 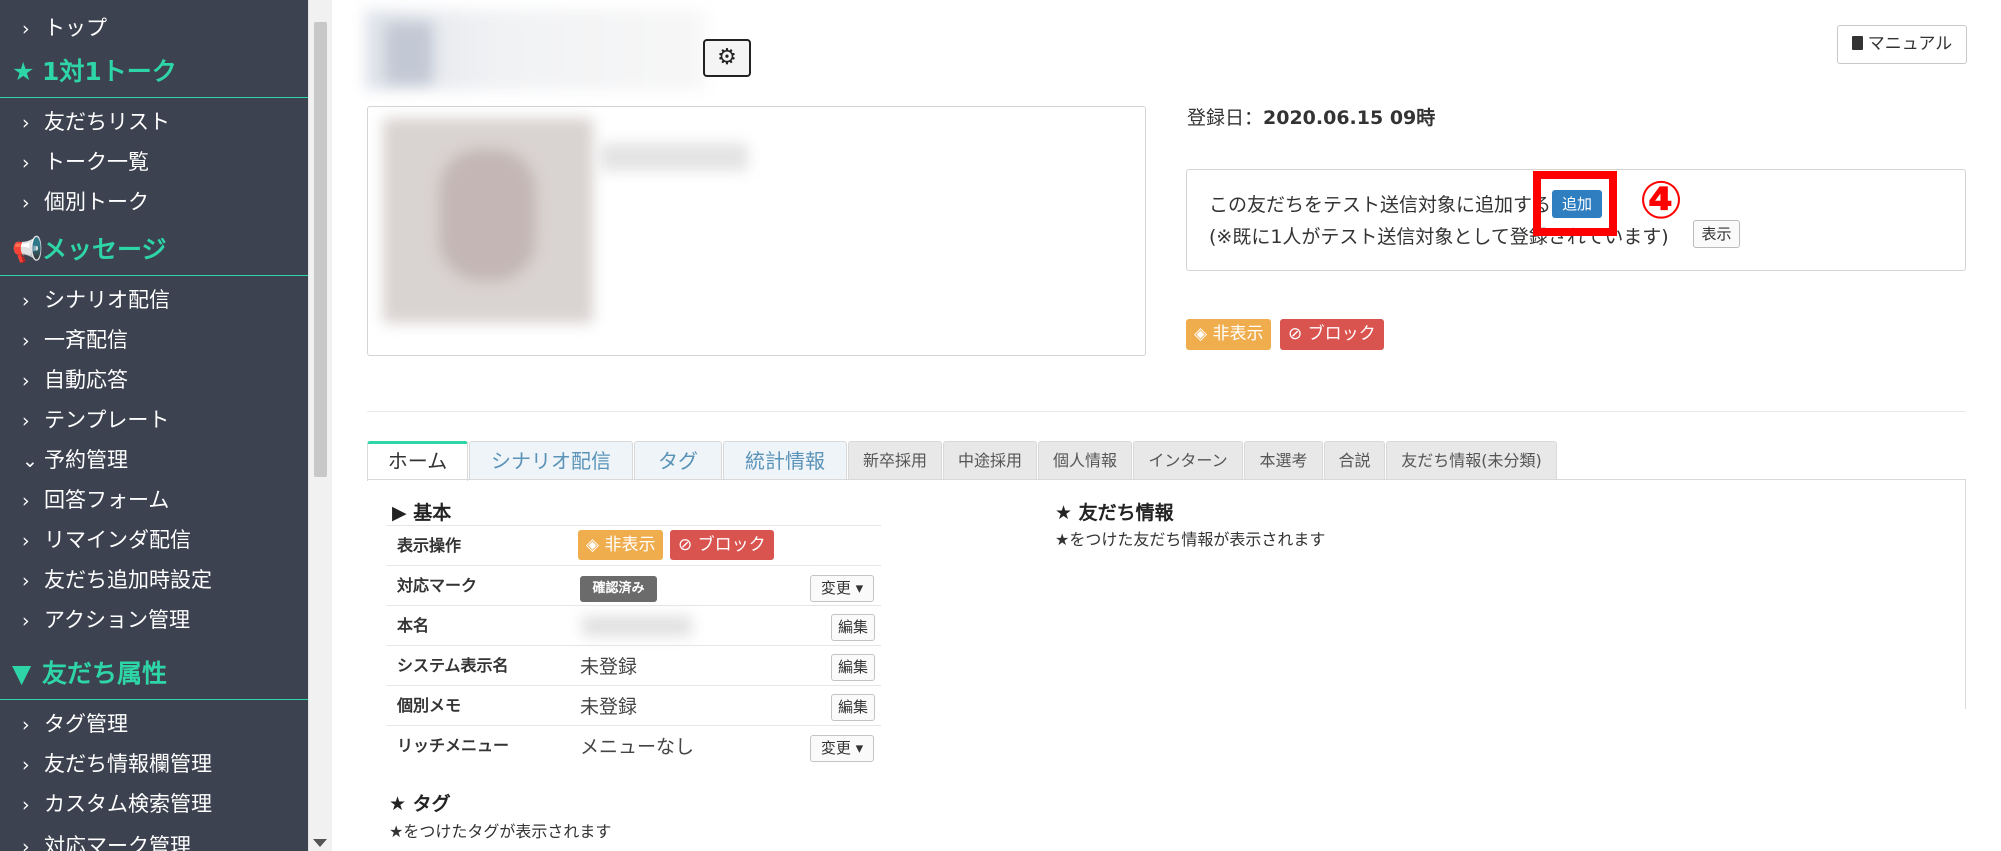 What do you see at coordinates (853, 667) in the screenshot?
I see `edit-system-name-button: 編集` at bounding box center [853, 667].